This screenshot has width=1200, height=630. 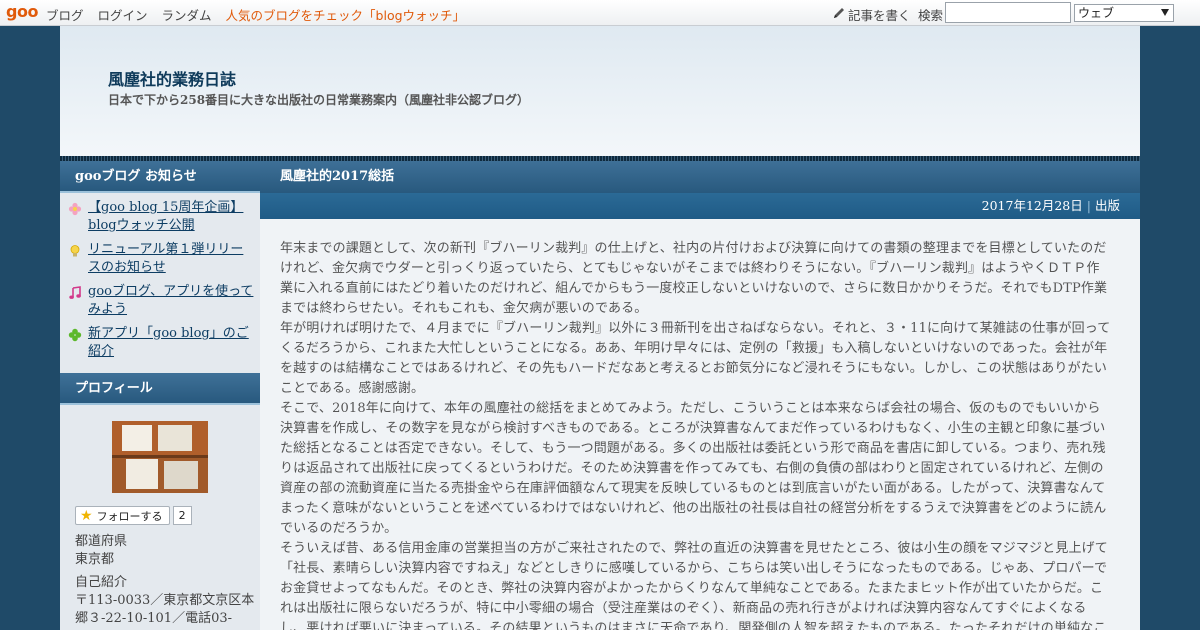 I want to click on follow-button: ★ フォローする, so click(x=122, y=515).